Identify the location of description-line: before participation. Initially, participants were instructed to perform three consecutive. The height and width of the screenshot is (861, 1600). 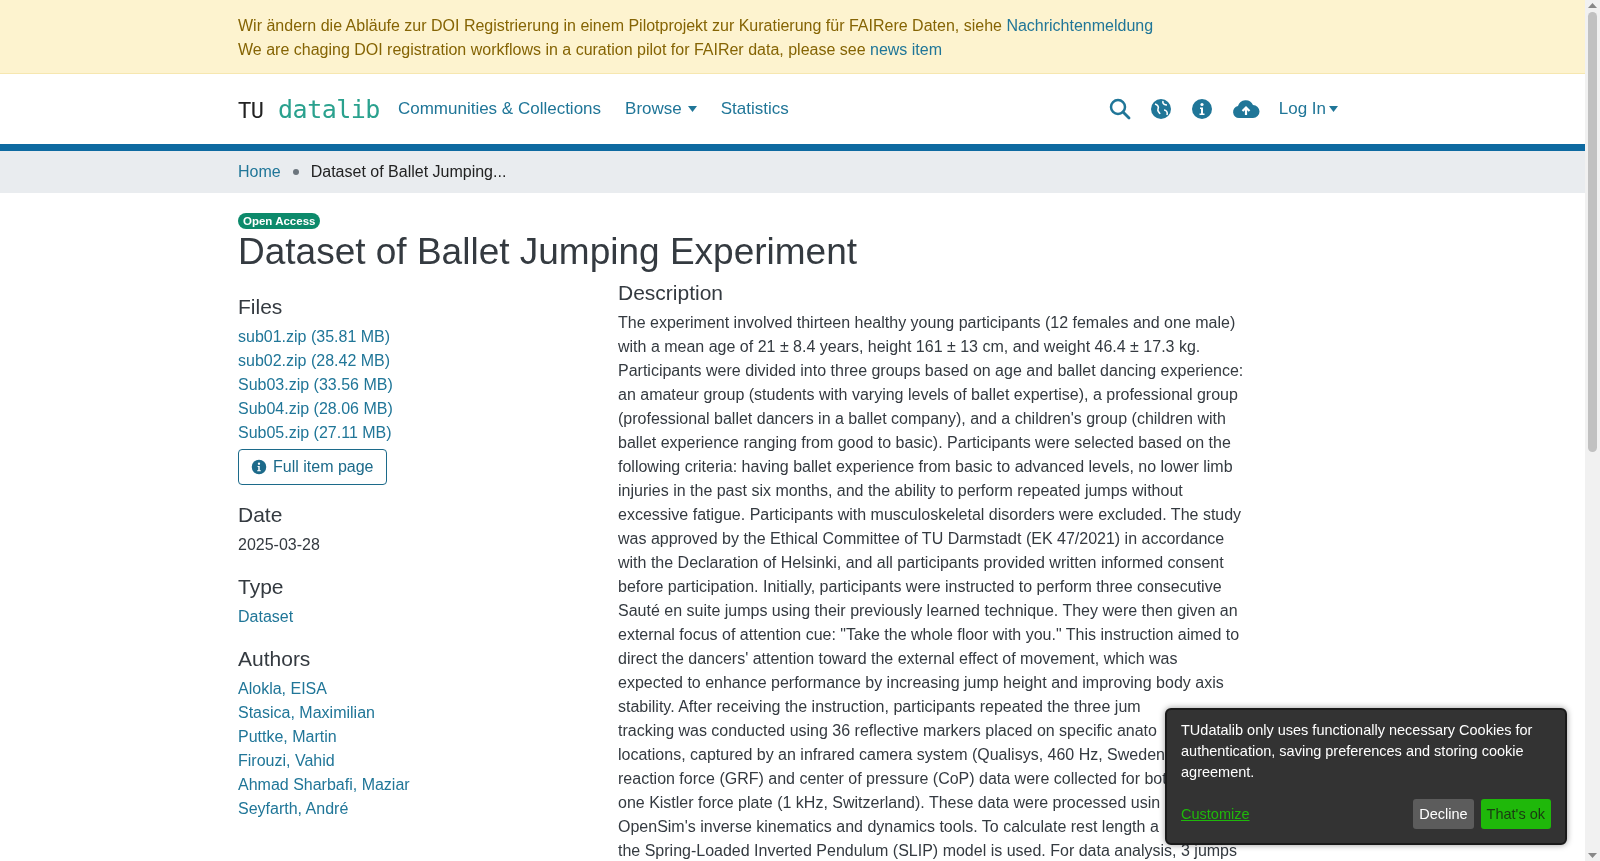
(920, 586).